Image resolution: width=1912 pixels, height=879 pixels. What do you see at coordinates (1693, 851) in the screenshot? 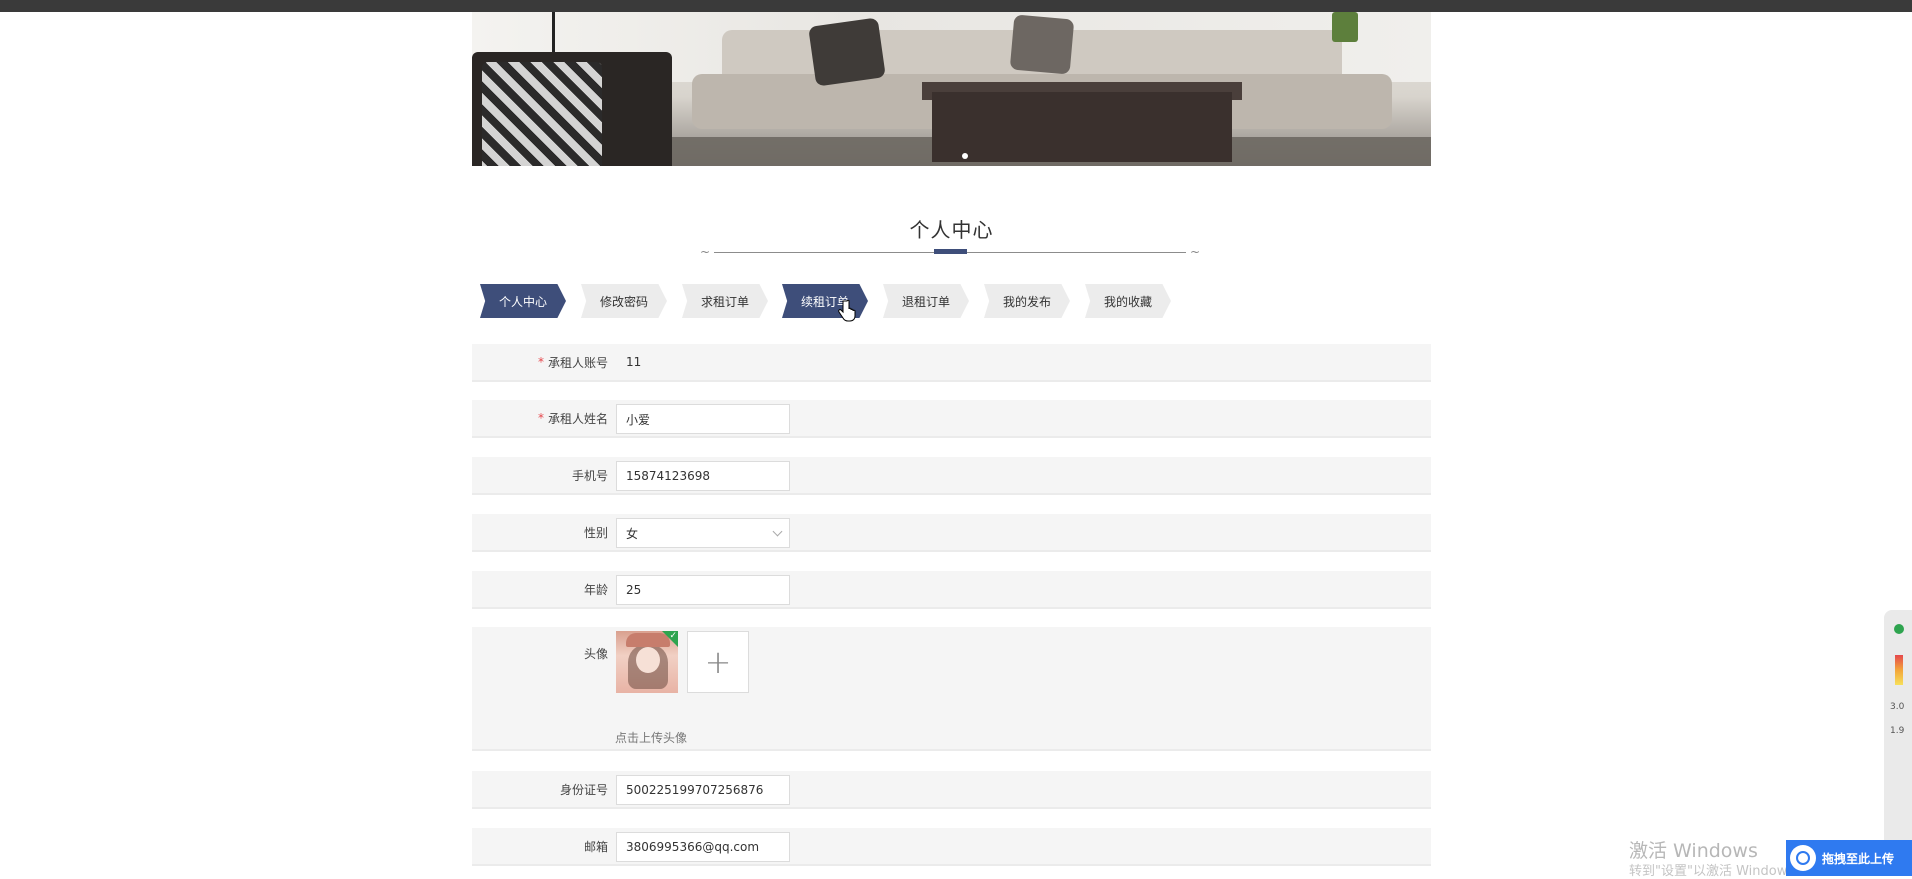
I see `windows-activation-watermark: 激活 Windows` at bounding box center [1693, 851].